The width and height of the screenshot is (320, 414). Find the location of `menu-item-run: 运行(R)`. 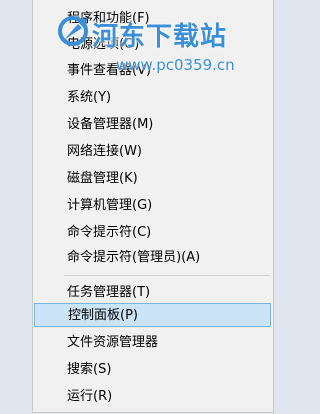

menu-item-run: 运行(R) is located at coordinates (153, 396).